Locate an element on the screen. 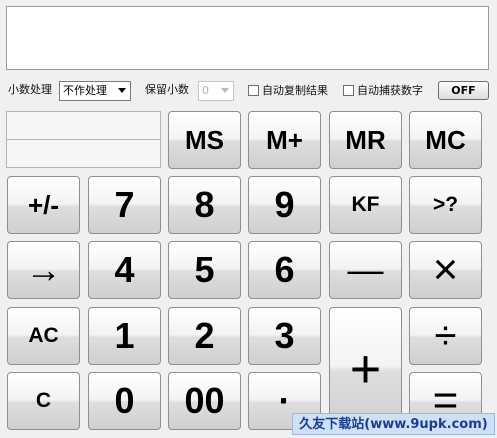 This screenshot has height=438, width=497. watermark-banner: 久友下载站(www.9upk.com) is located at coordinates (393, 424).